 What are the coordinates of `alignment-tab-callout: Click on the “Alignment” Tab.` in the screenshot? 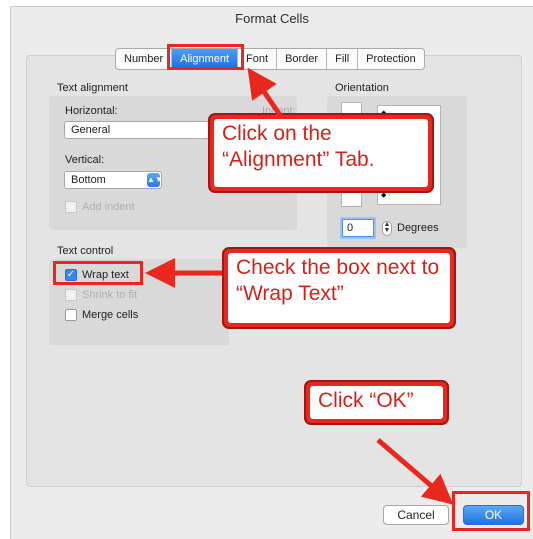 It's located at (321, 153).